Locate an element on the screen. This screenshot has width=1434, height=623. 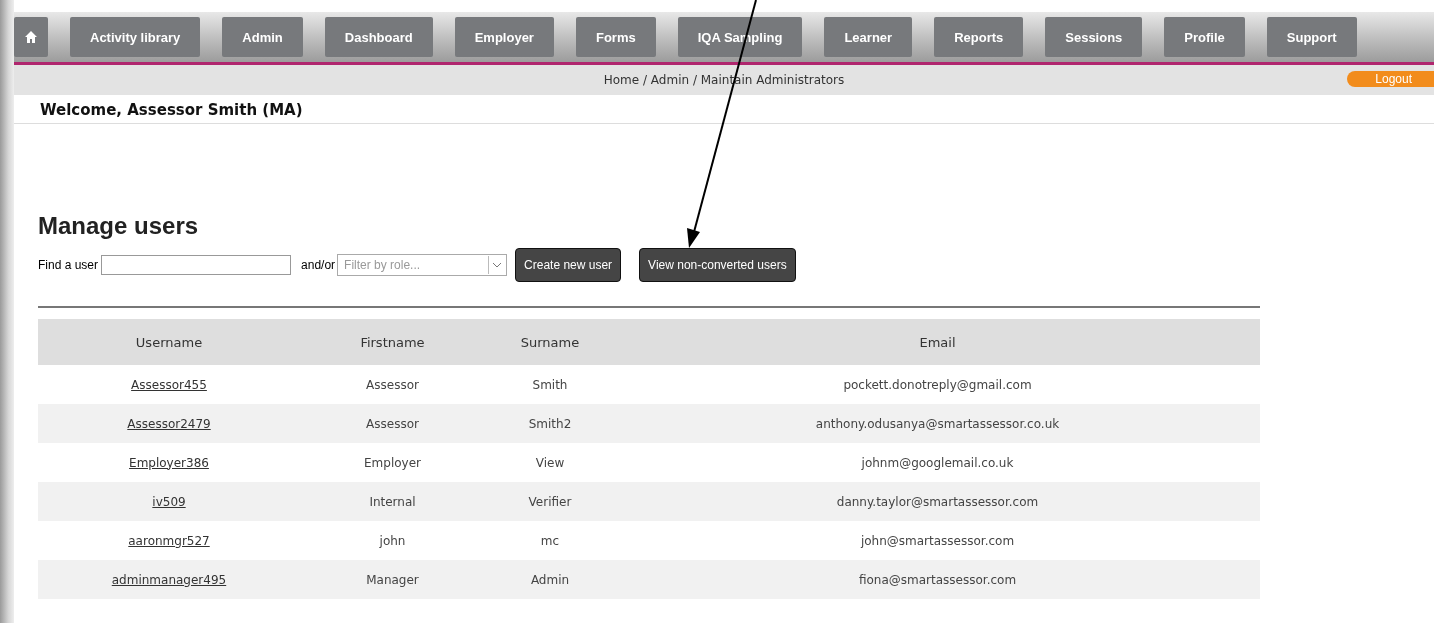
column-header: Email is located at coordinates (937, 342).